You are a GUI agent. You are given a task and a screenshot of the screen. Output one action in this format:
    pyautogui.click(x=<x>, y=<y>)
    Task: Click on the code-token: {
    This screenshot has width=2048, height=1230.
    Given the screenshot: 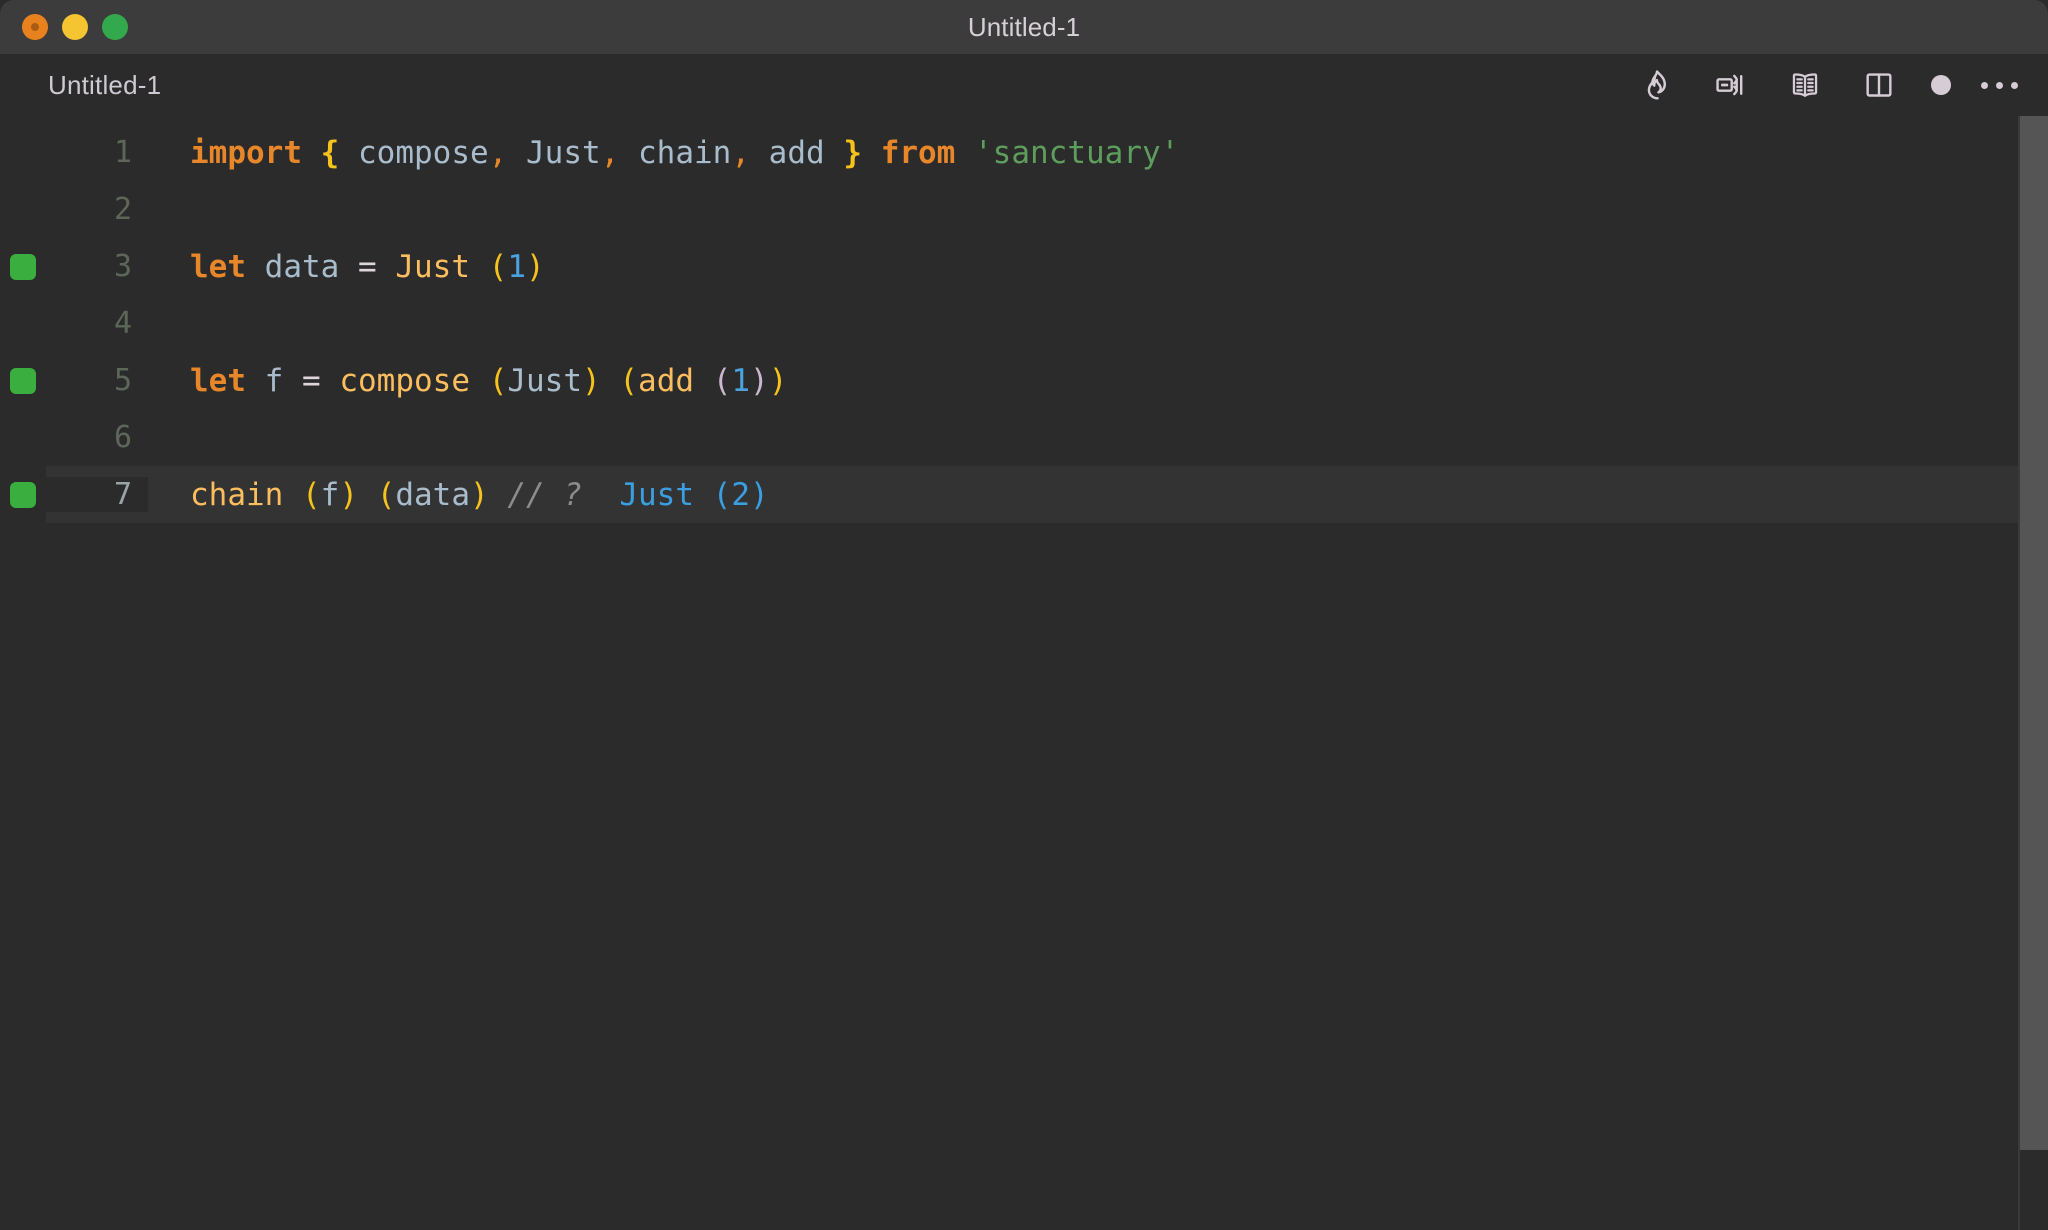 What is the action you would take?
    pyautogui.click(x=330, y=152)
    